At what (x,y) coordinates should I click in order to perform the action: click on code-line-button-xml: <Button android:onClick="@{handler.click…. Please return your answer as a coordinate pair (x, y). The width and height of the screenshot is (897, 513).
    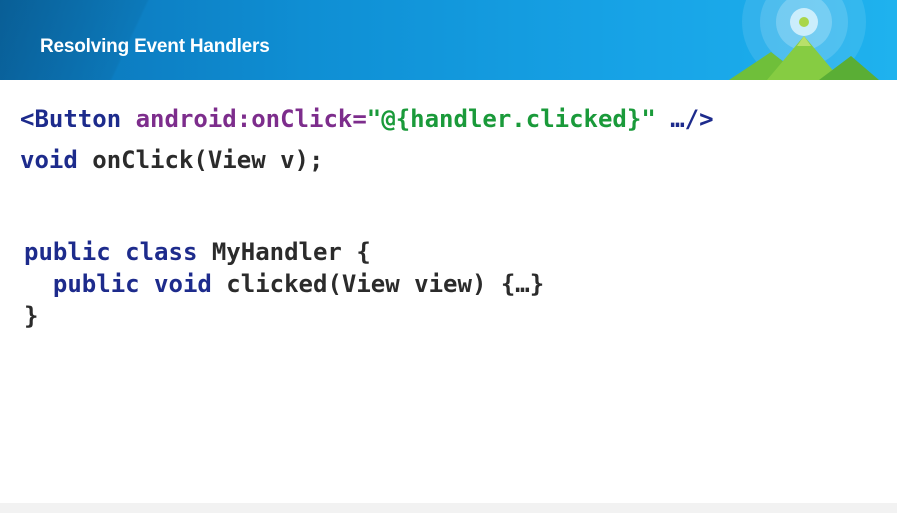
    Looking at the image, I should click on (367, 119).